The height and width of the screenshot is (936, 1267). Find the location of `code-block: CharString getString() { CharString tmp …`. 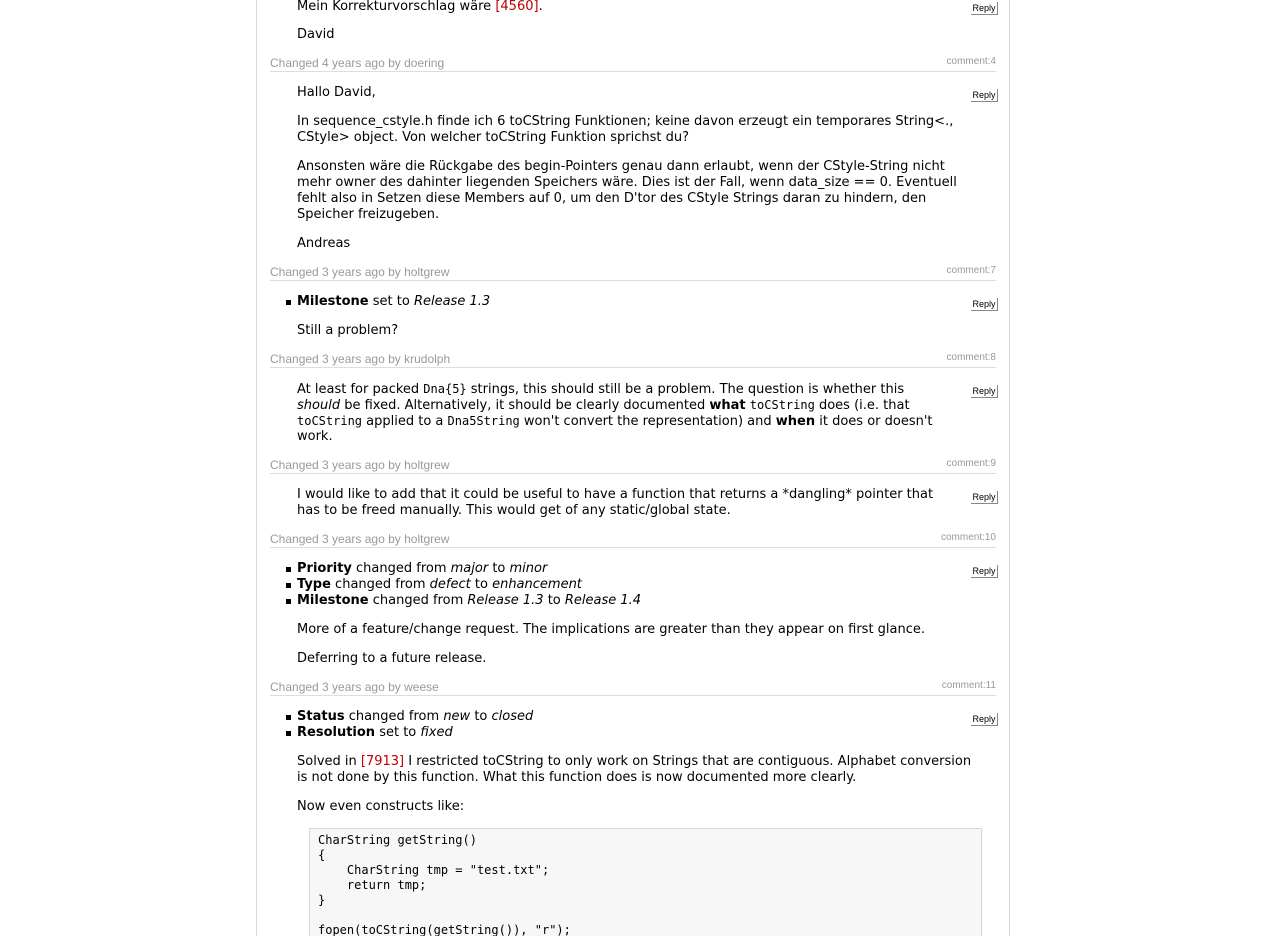

code-block: CharString getString() { CharString tmp … is located at coordinates (645, 882).